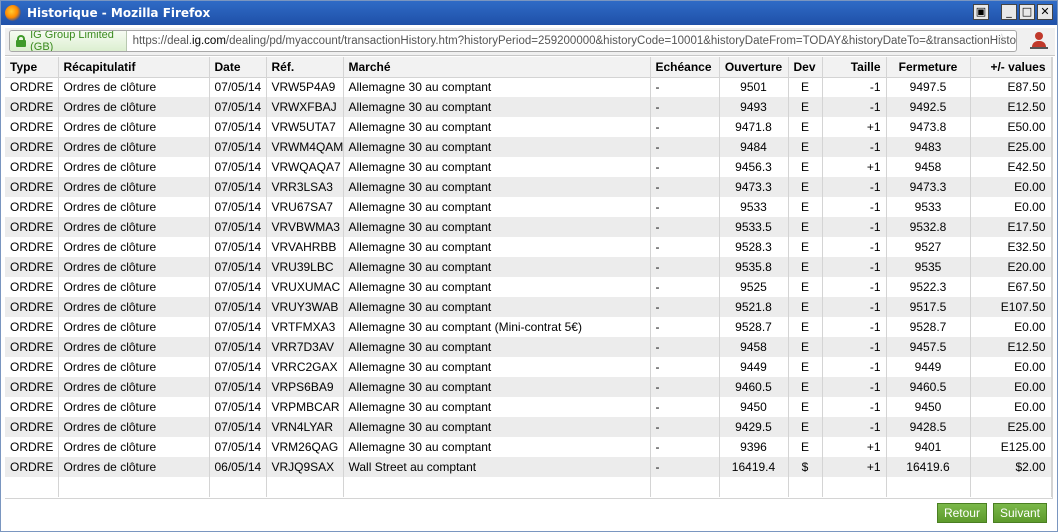 The image size is (1058, 532). Describe the element at coordinates (1045, 12) in the screenshot. I see `close-button: ✕` at that location.